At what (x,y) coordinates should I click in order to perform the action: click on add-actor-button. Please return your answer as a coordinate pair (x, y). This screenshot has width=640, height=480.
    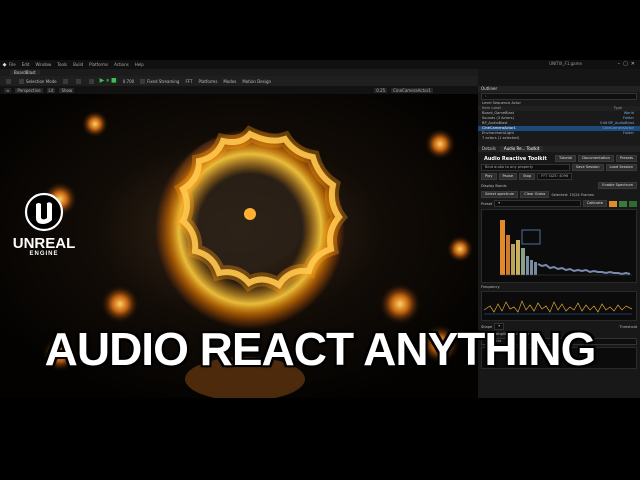
    Looking at the image, I should click on (66, 81).